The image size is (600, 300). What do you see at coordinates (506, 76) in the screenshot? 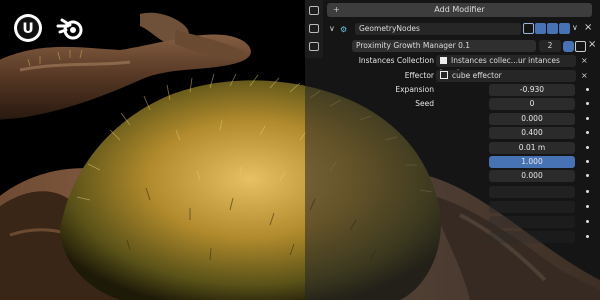
I see `effector-field: cube effector` at bounding box center [506, 76].